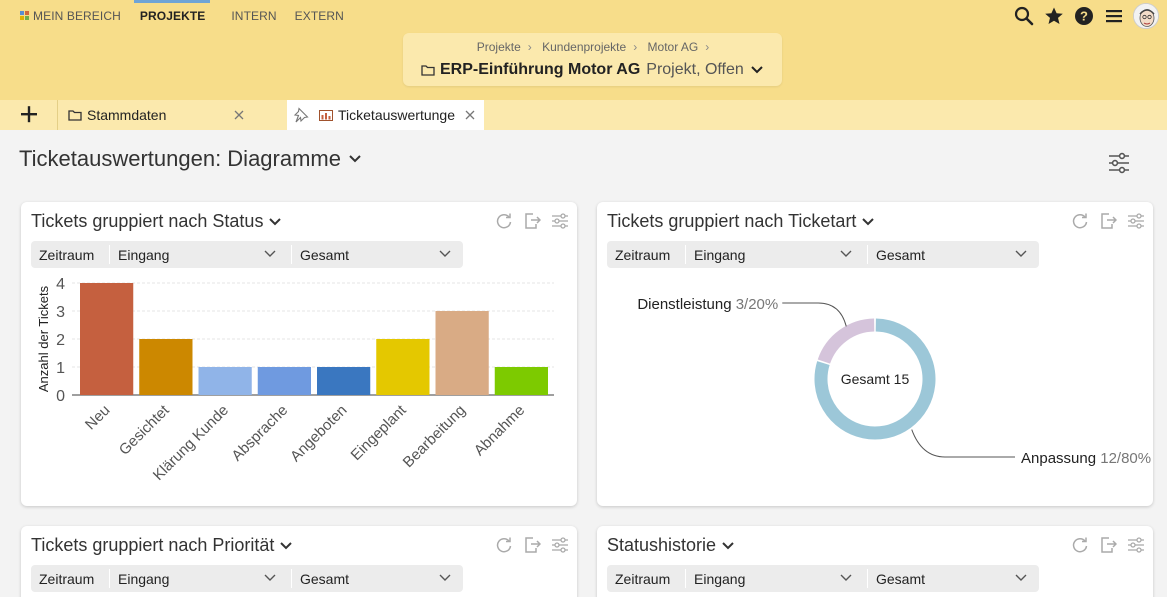 The height and width of the screenshot is (597, 1167). What do you see at coordinates (757, 304) in the screenshot?
I see `slice-value: 3/20%` at bounding box center [757, 304].